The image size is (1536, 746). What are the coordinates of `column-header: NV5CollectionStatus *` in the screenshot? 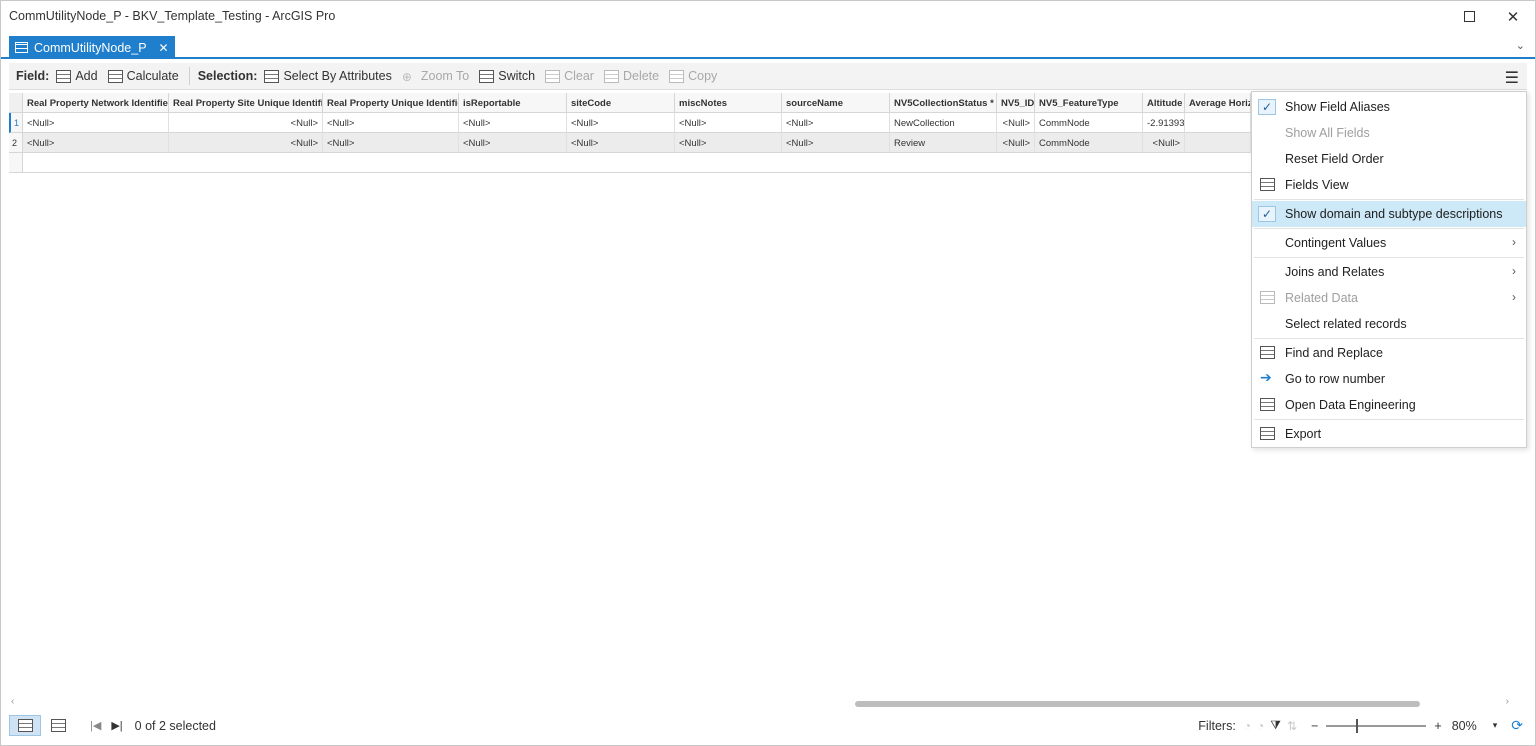 It's located at (943, 103).